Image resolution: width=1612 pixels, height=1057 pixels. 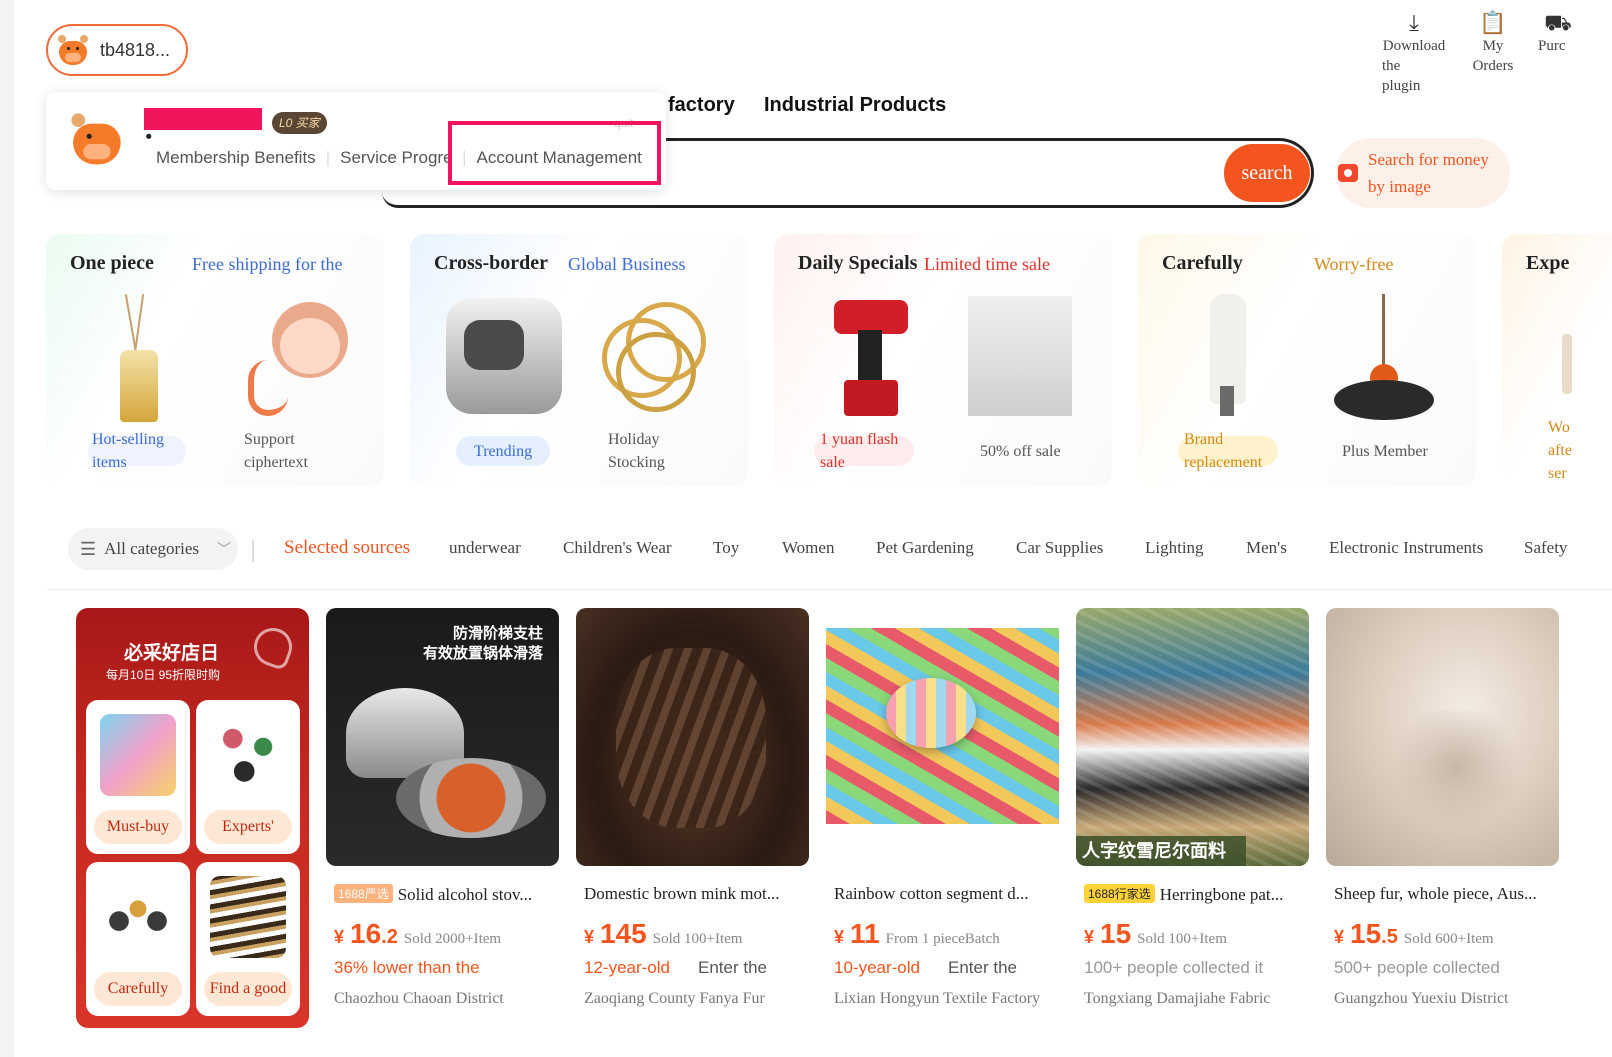 I want to click on feature-tile-carefully: Carefully, so click(x=138, y=939).